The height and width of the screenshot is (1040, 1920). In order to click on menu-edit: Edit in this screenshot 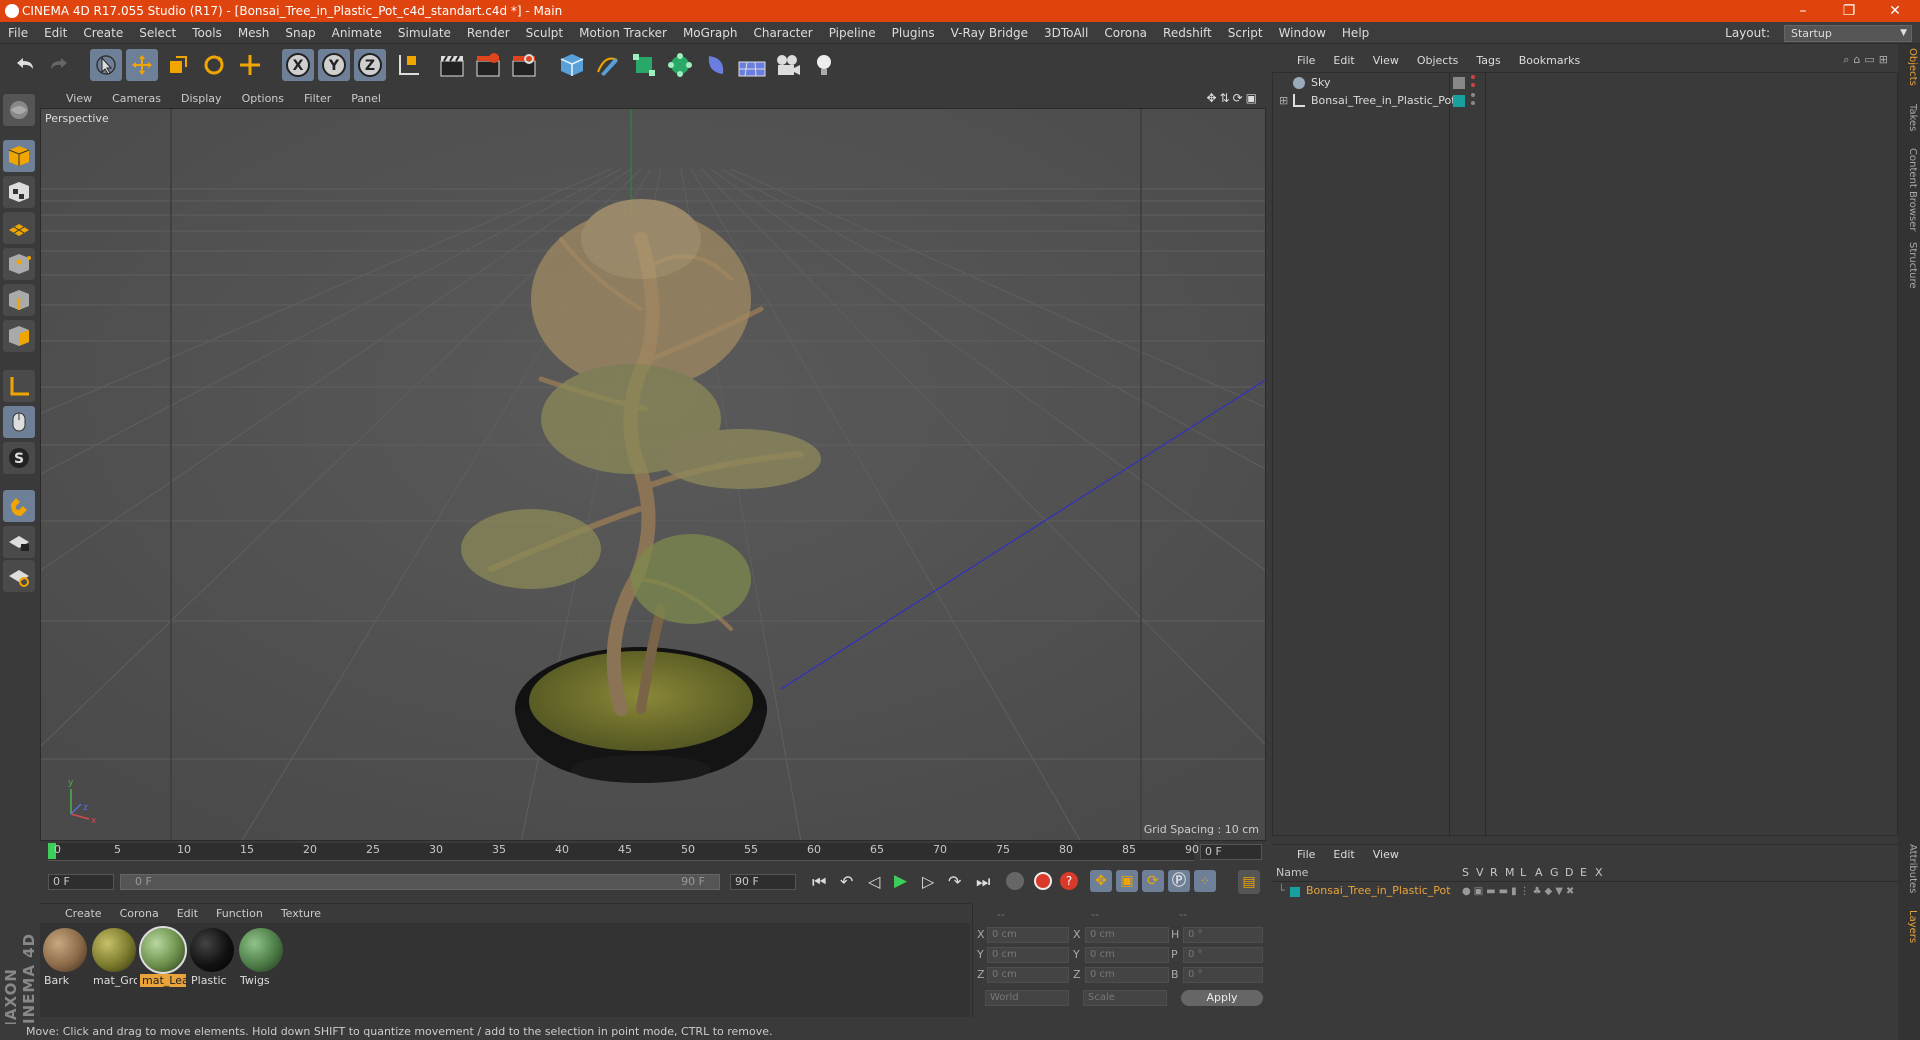, I will do `click(55, 33)`.